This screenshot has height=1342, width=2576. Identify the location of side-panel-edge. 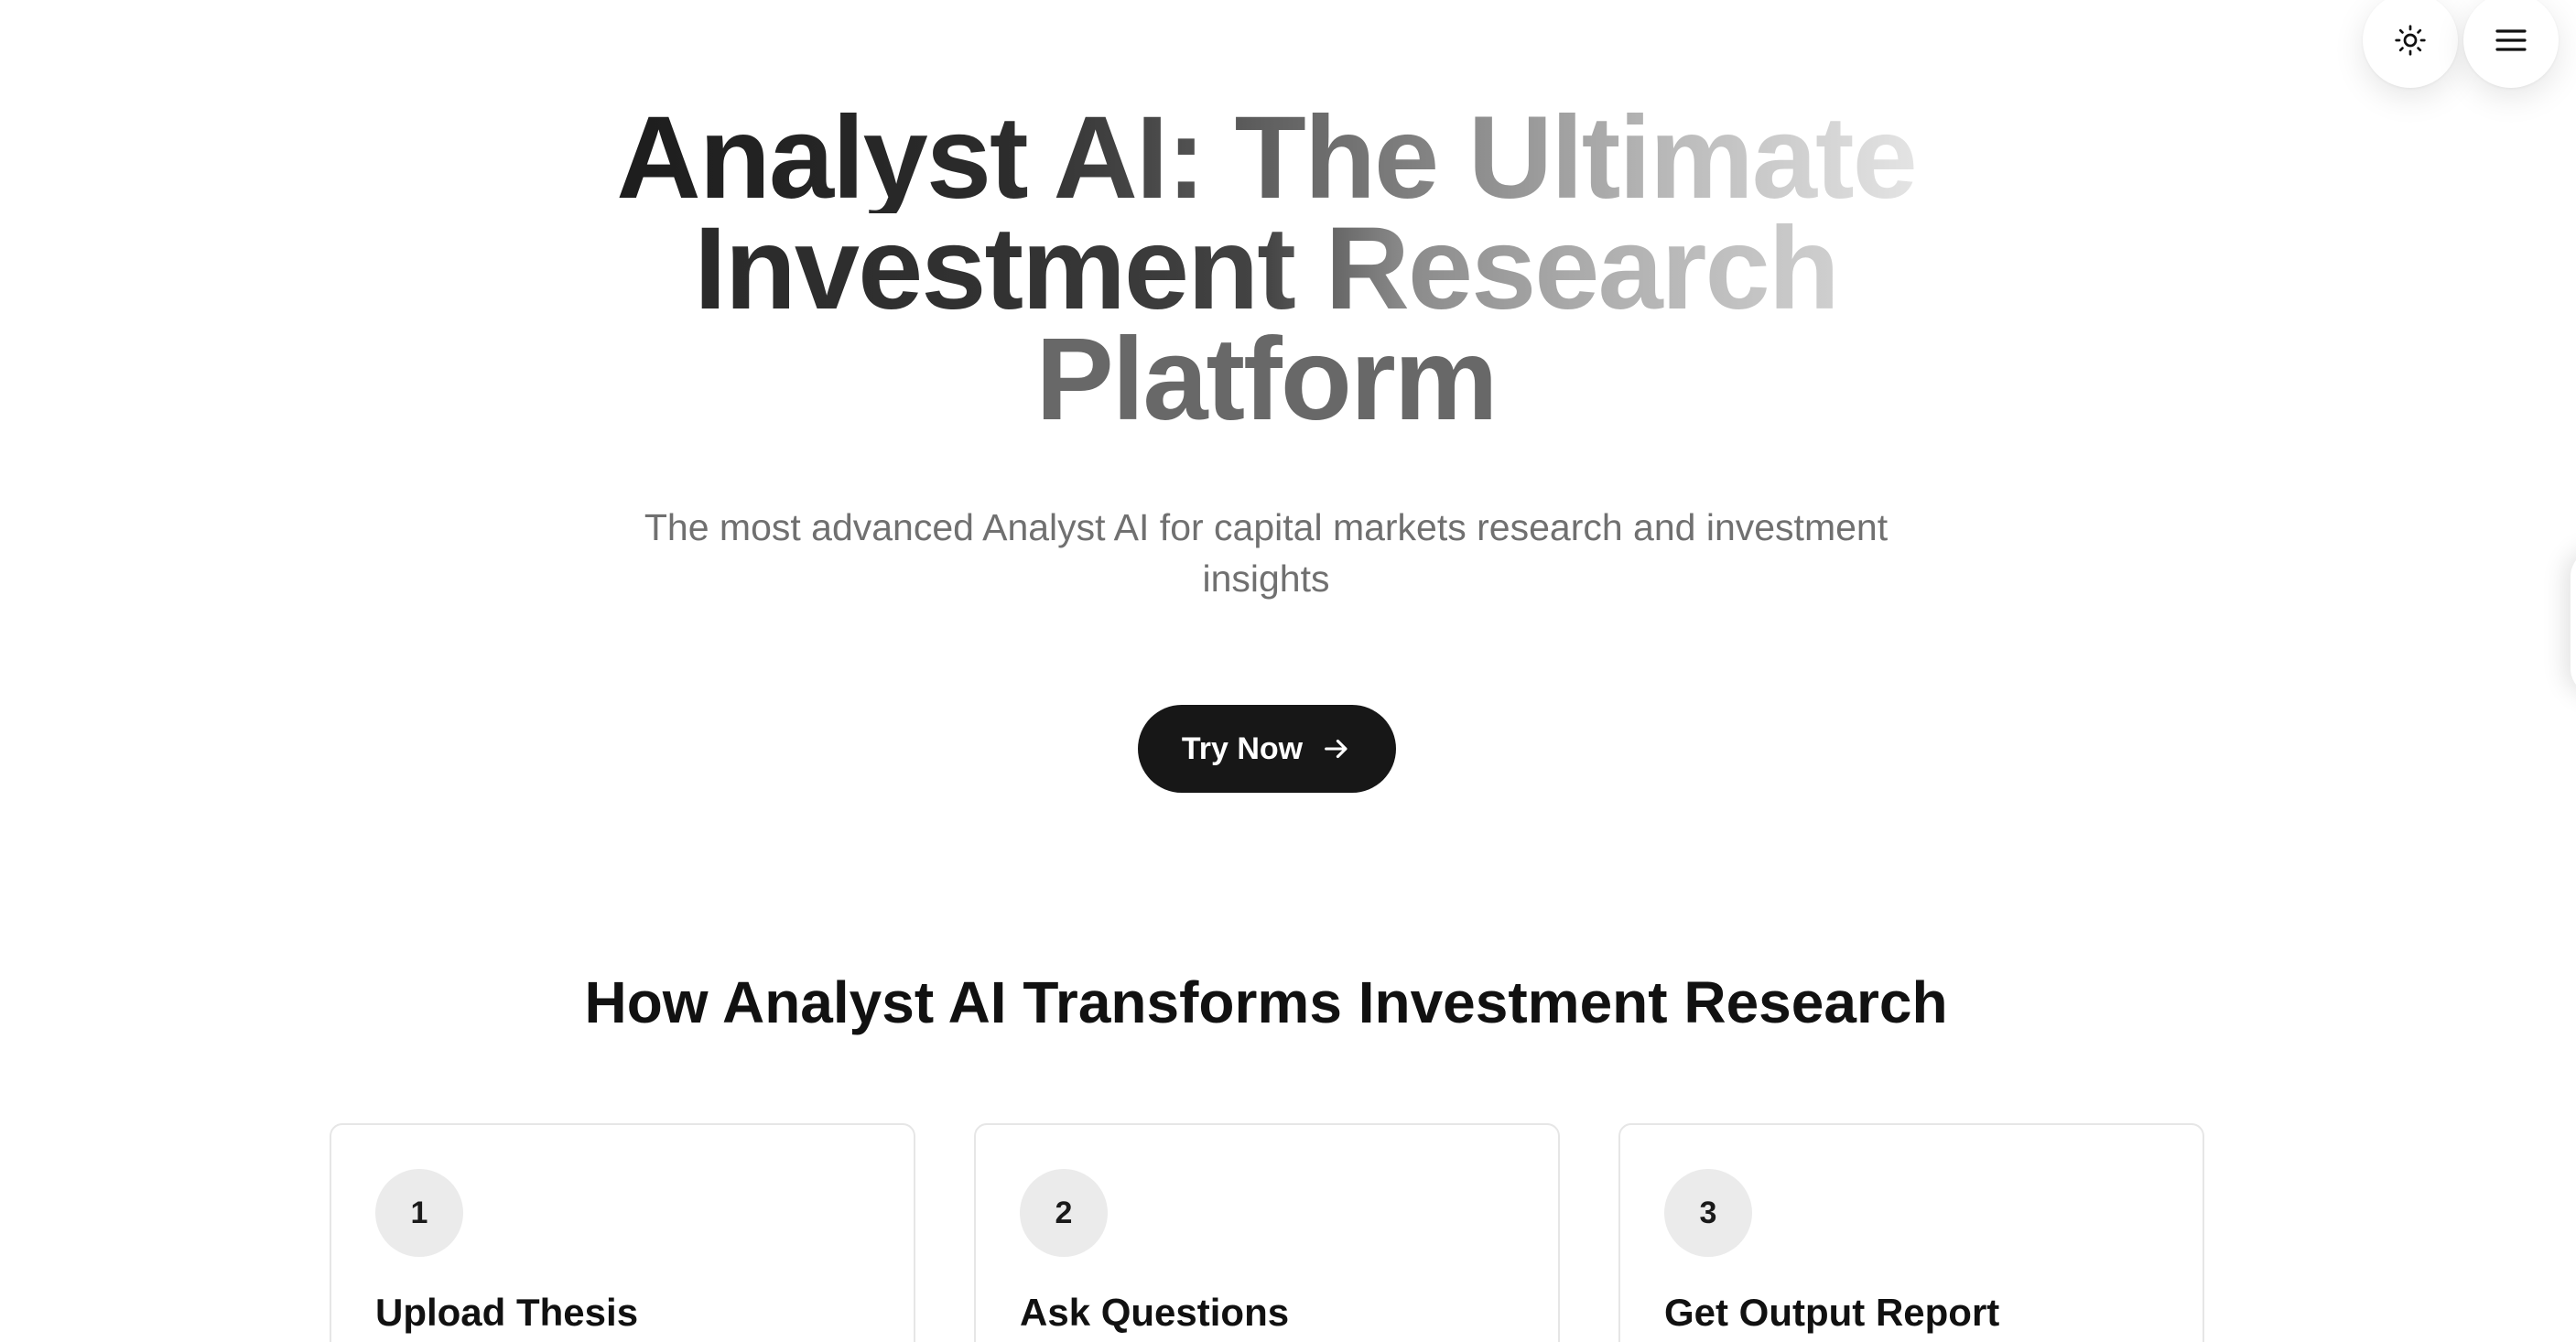
(2573, 622).